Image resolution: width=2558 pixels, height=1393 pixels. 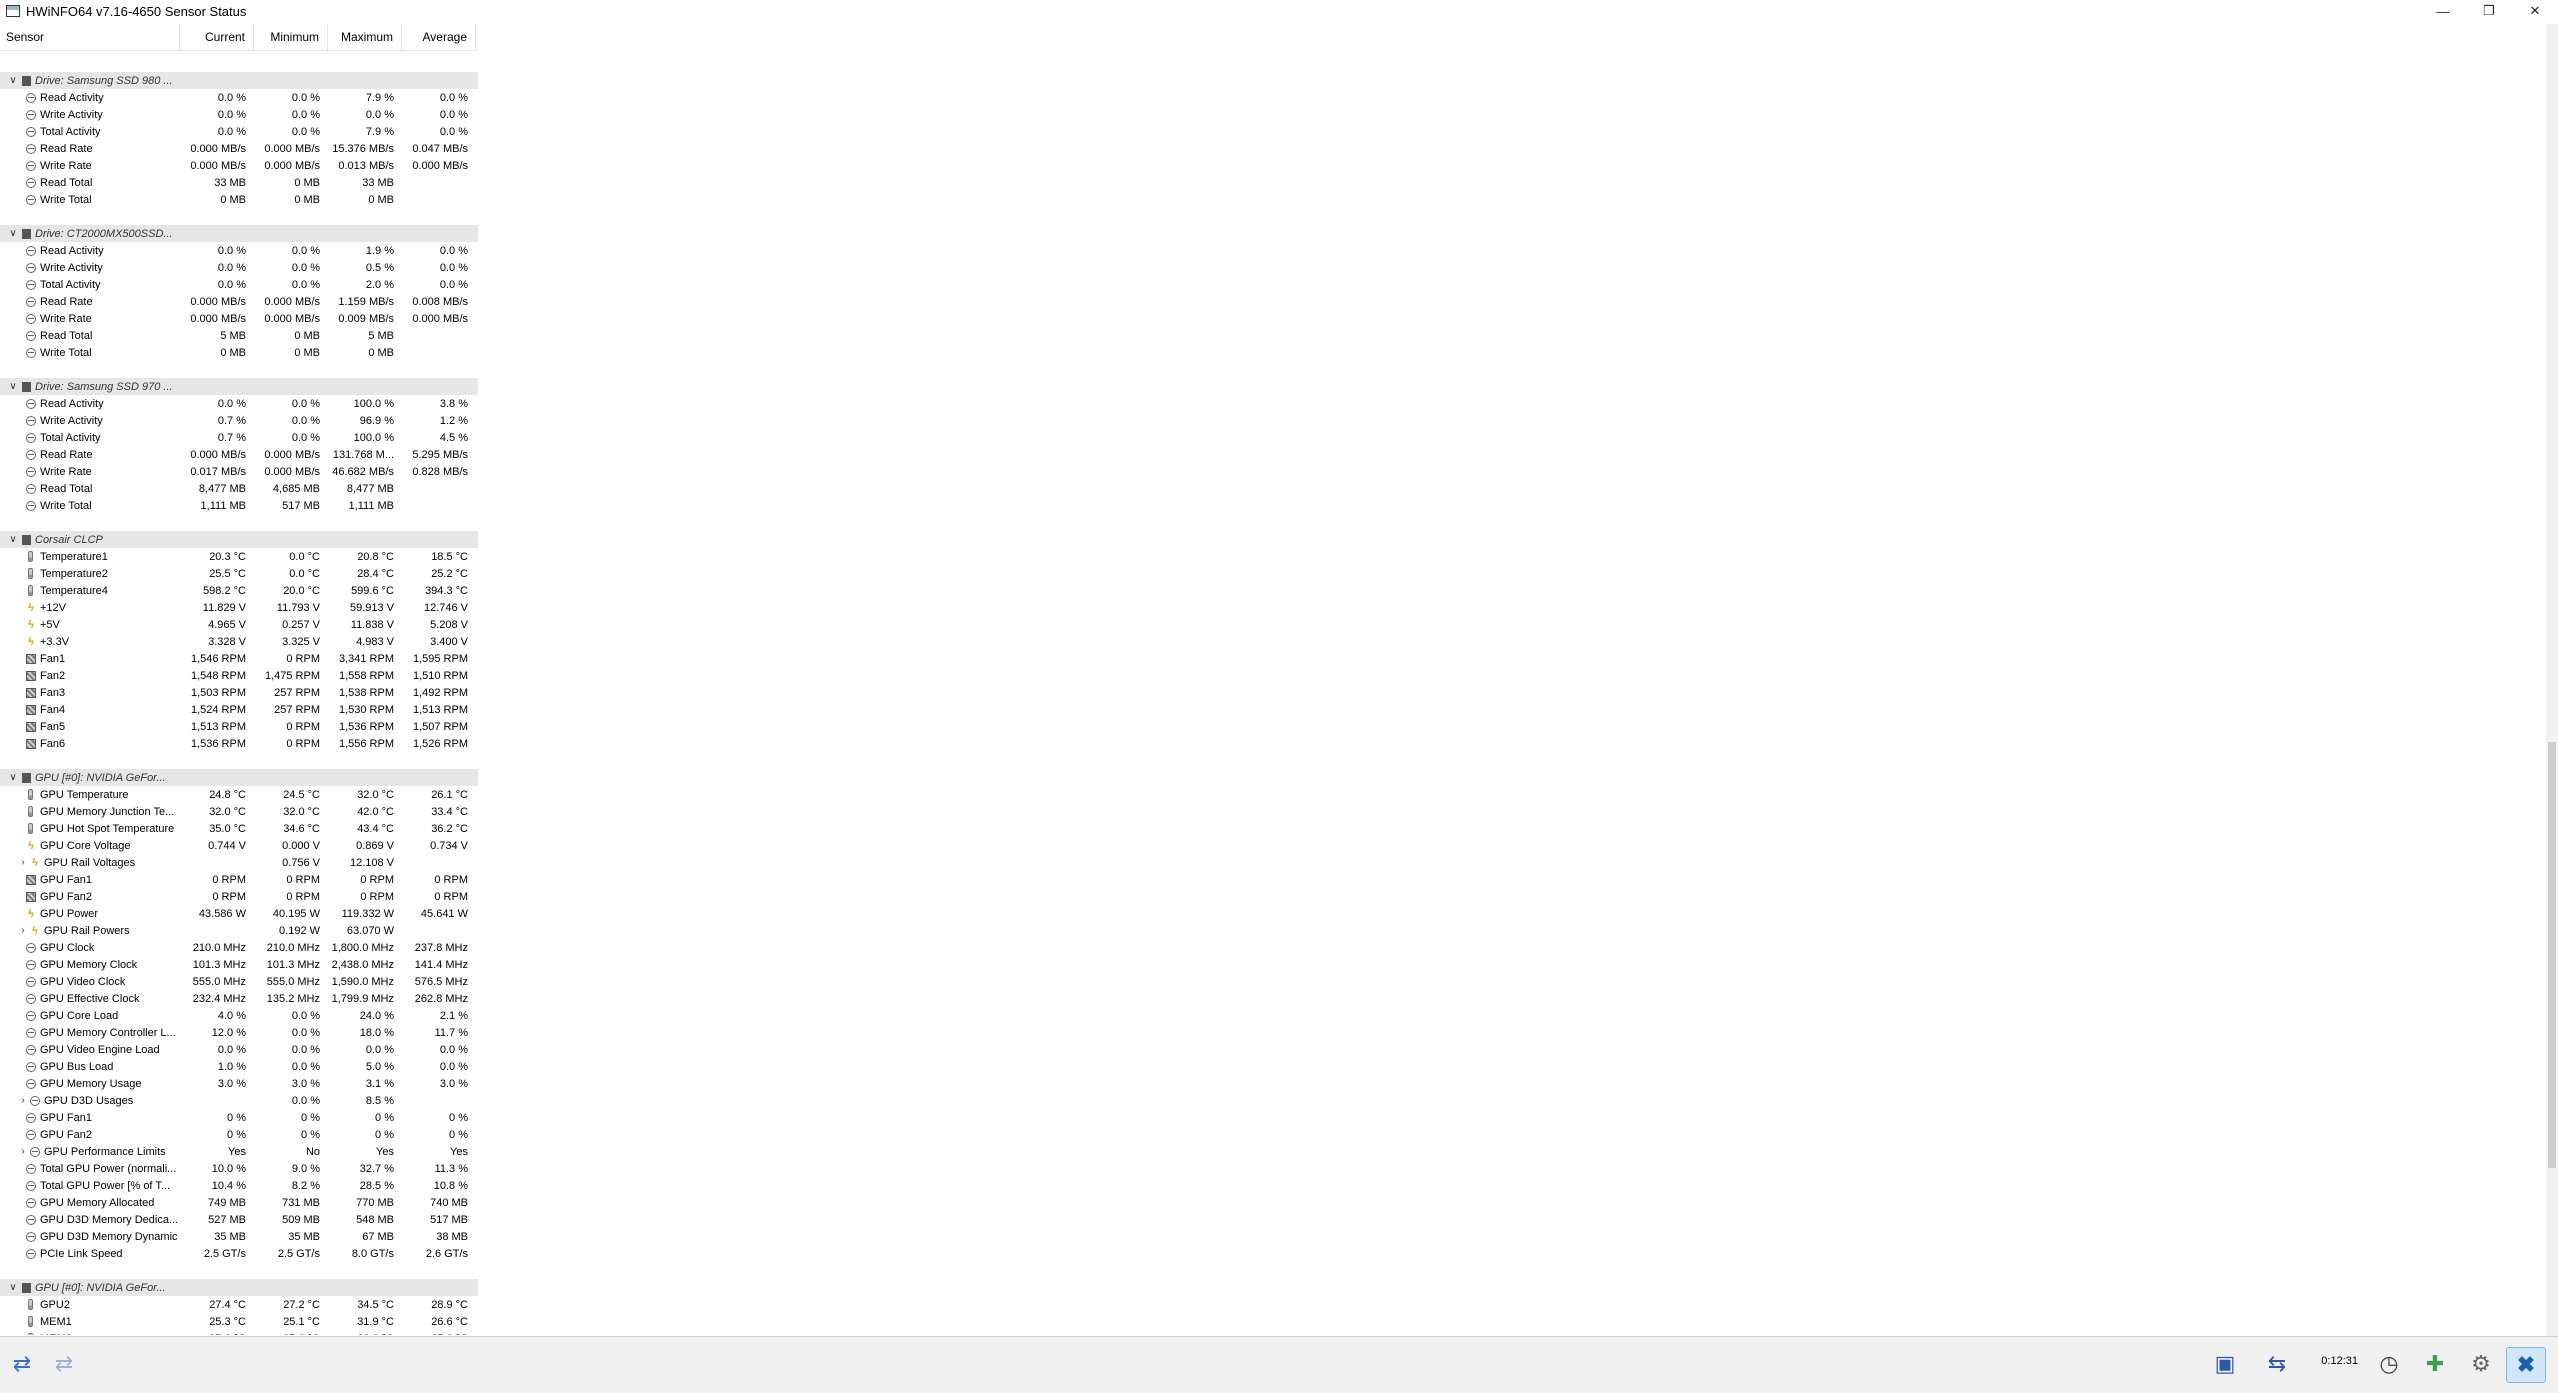 What do you see at coordinates (239, 607) in the screenshot?
I see `sensor-row: ϟ +12V 11.829 V 11.793 V 59.913 V 12.746 V` at bounding box center [239, 607].